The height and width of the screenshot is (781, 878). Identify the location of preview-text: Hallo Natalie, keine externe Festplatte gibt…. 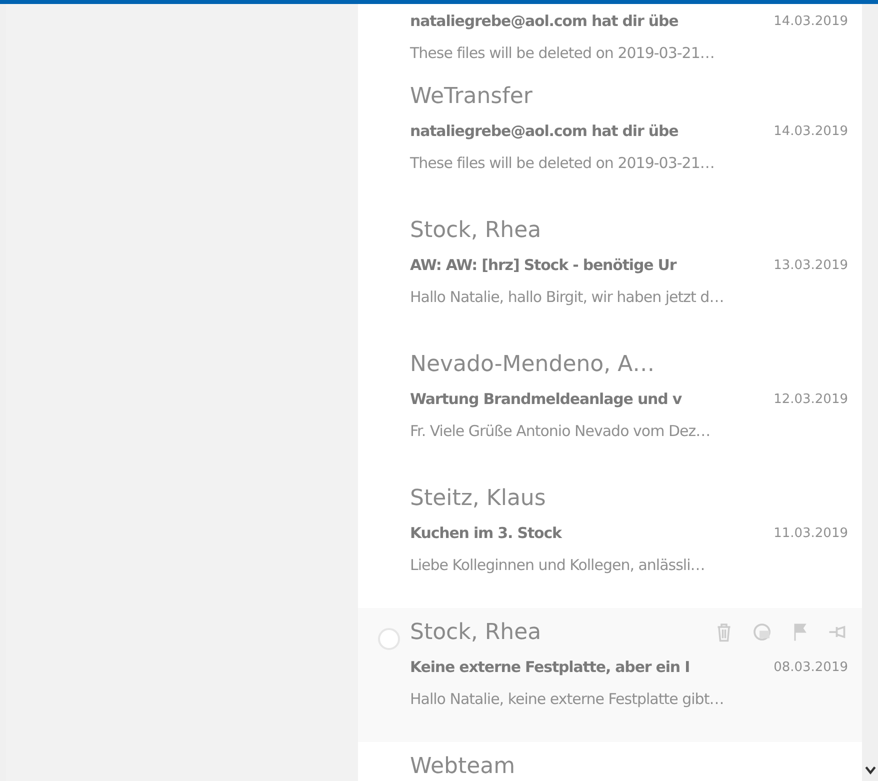
(567, 699).